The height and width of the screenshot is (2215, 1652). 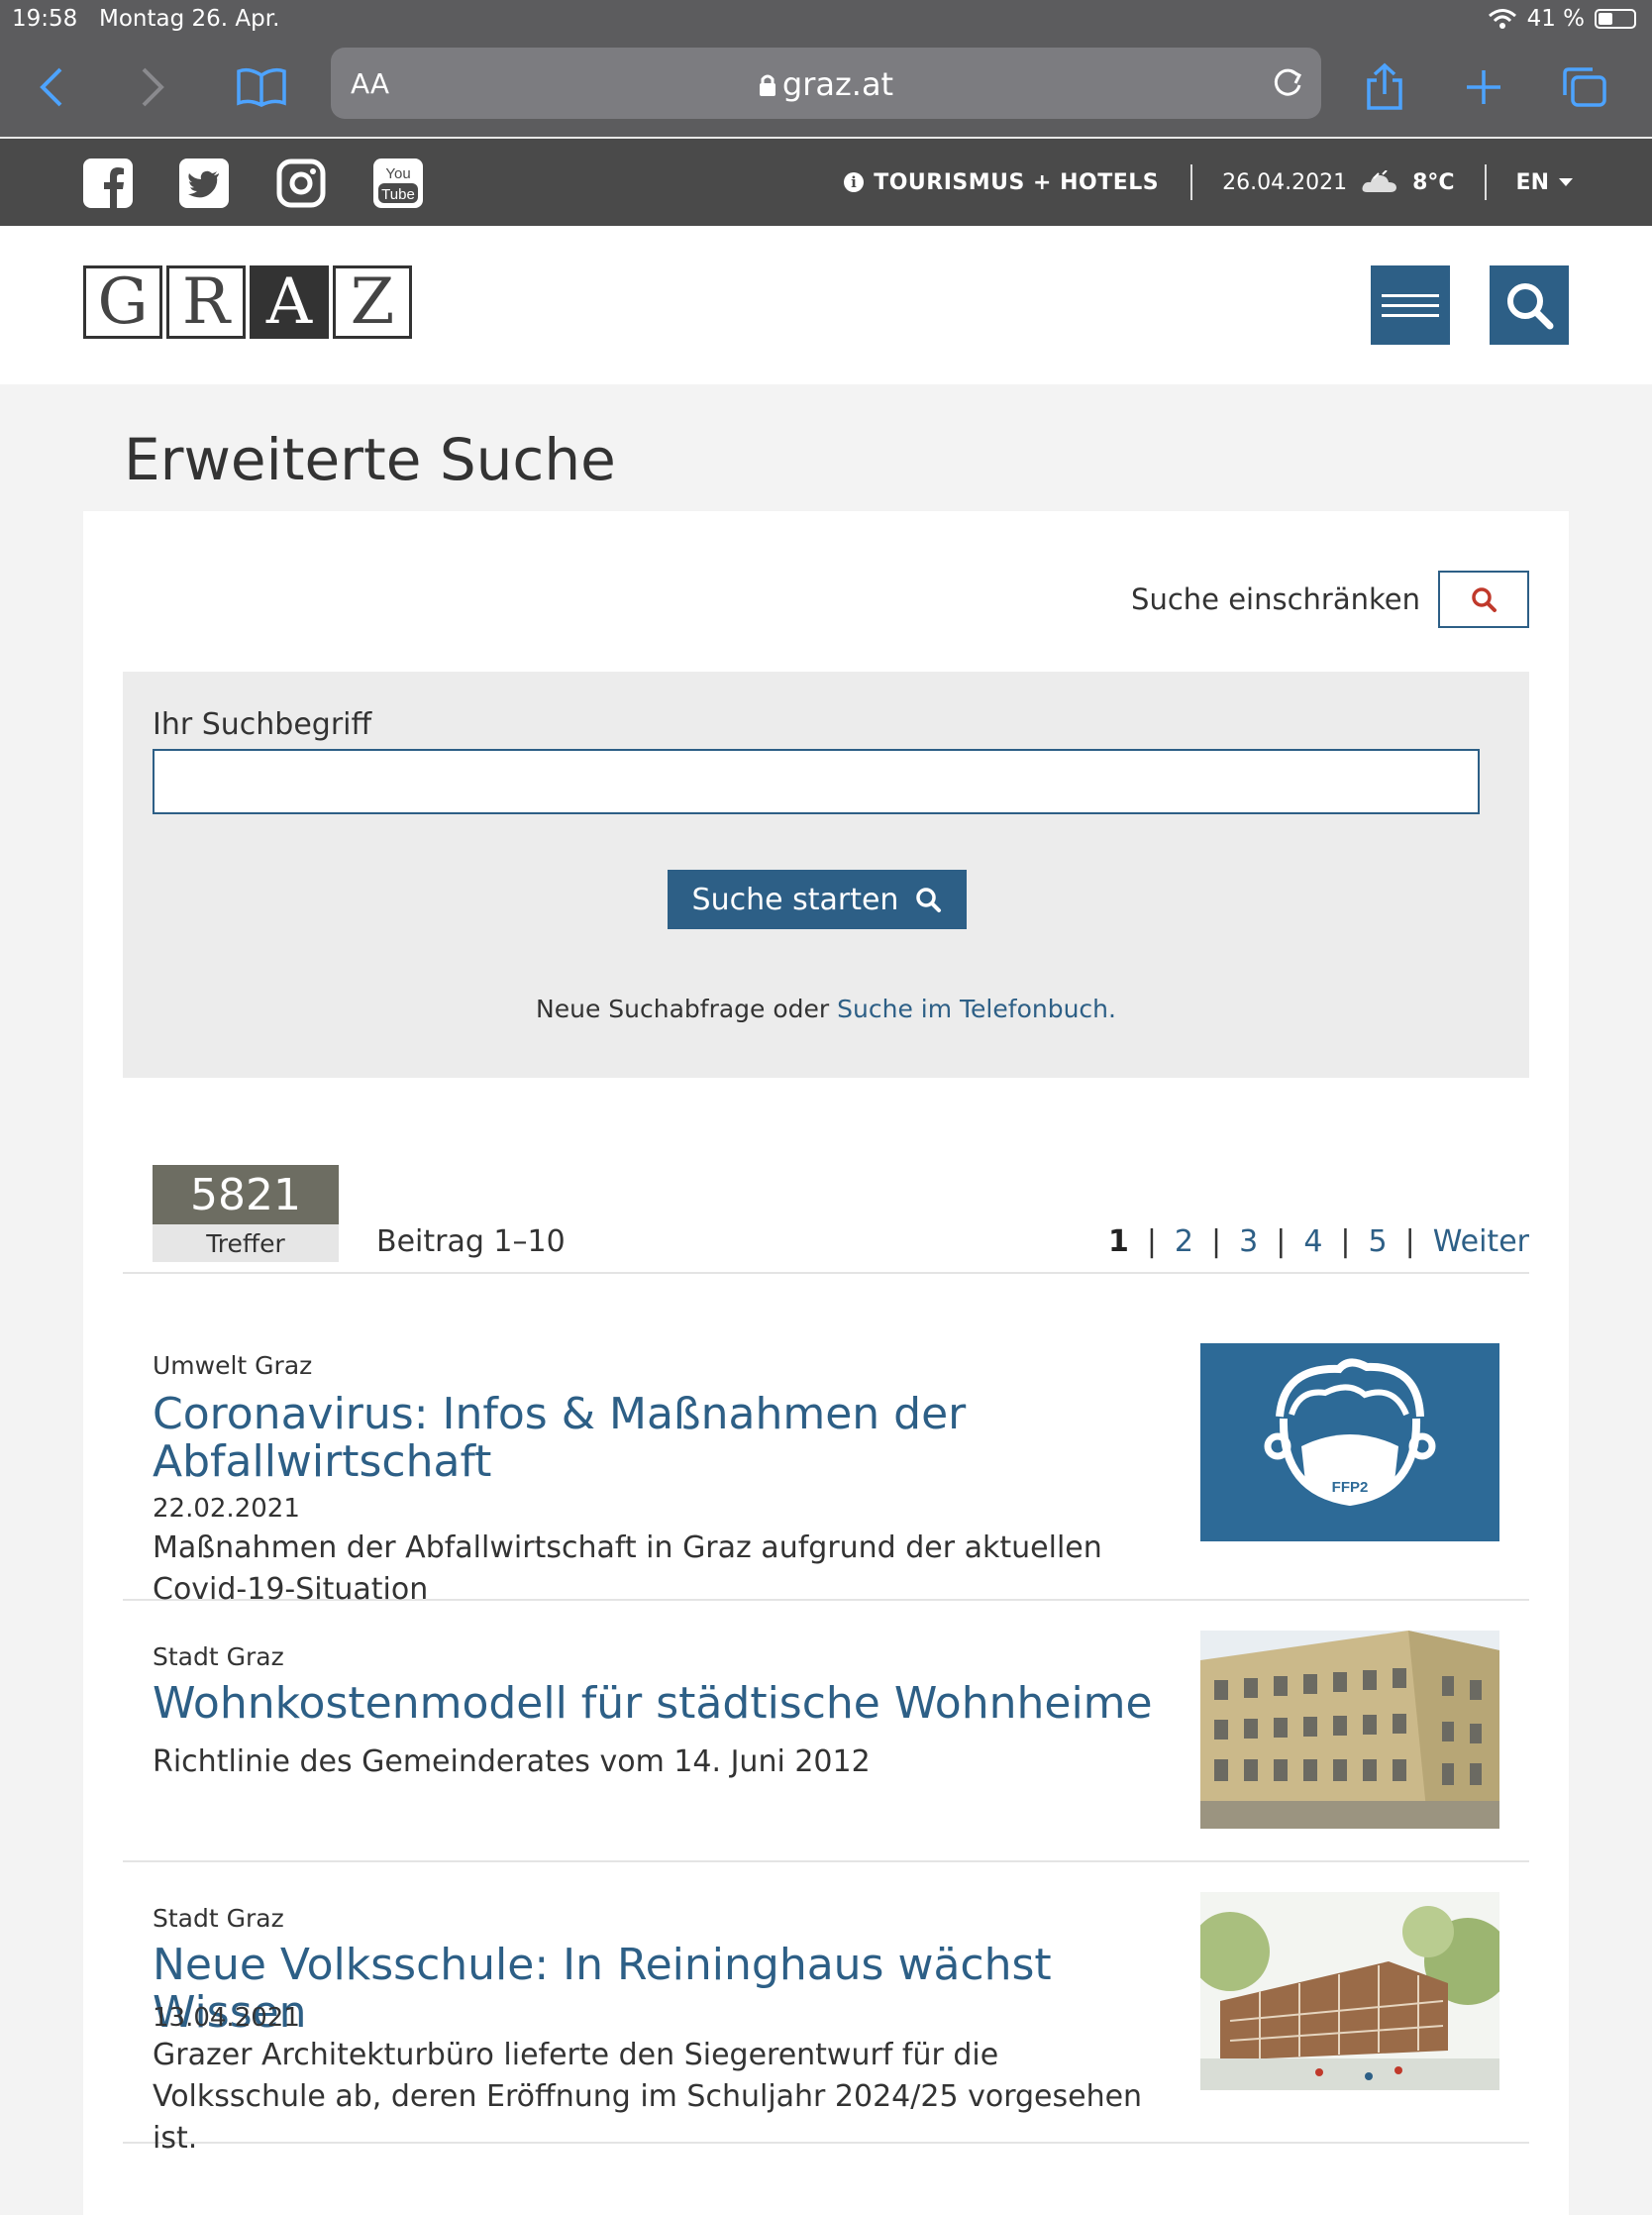 I want to click on school-rendering, so click(x=1350, y=1991).